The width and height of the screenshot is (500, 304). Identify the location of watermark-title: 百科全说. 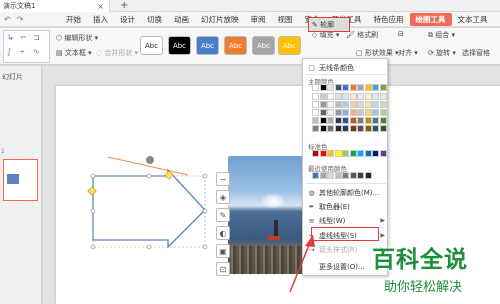
(420, 260).